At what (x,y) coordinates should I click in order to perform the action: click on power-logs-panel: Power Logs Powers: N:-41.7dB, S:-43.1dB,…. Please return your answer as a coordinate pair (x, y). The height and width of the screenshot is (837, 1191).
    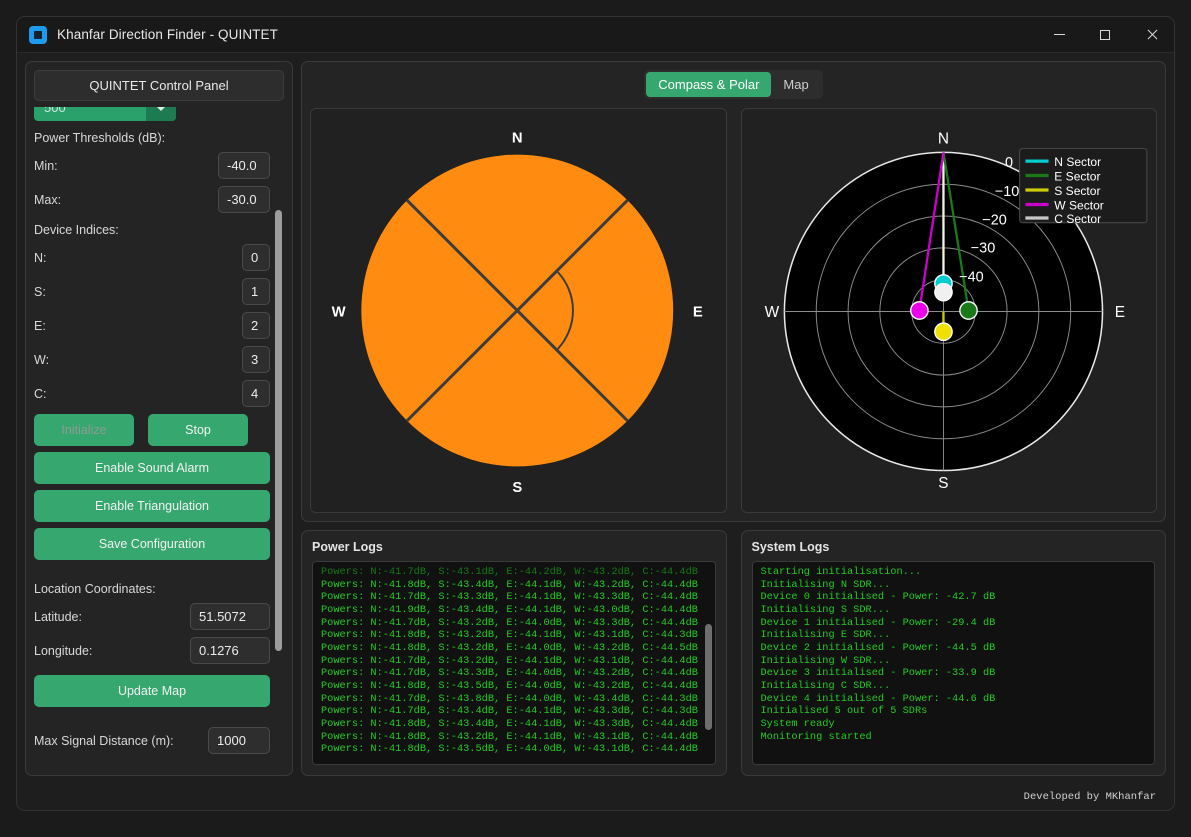
    Looking at the image, I should click on (514, 653).